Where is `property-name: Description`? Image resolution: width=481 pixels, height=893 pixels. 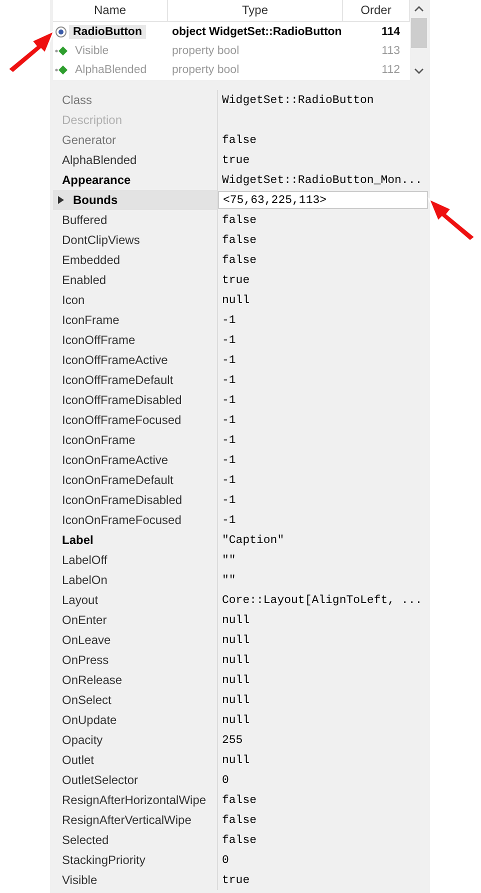
property-name: Description is located at coordinates (92, 120).